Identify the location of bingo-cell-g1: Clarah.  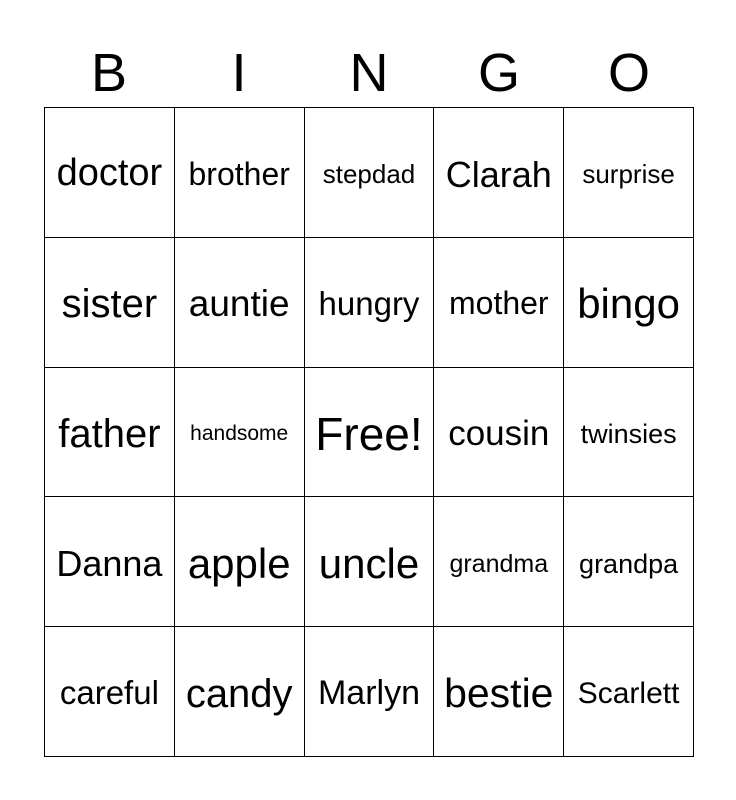
(499, 173).